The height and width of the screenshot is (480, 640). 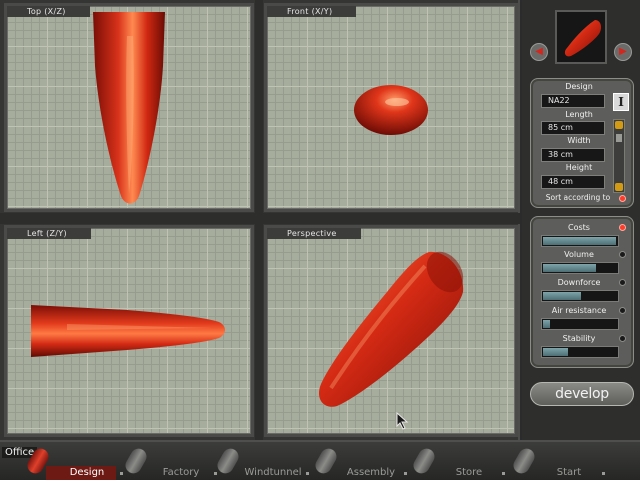 I want to click on tab-assembly: Assembly, so click(x=371, y=473).